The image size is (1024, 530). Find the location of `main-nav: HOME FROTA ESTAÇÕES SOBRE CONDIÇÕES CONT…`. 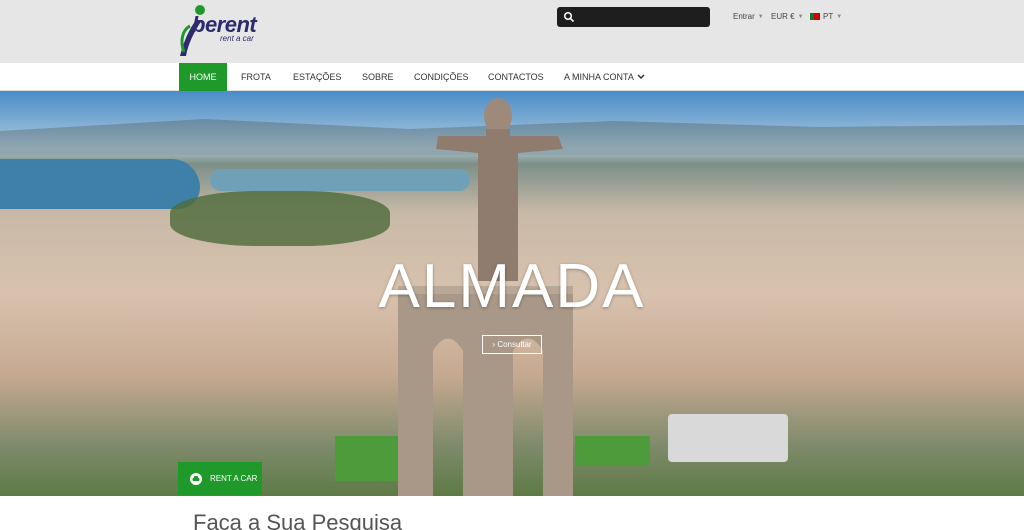

main-nav: HOME FROTA ESTAÇÕES SOBRE CONDIÇÕES CONT… is located at coordinates (512, 77).